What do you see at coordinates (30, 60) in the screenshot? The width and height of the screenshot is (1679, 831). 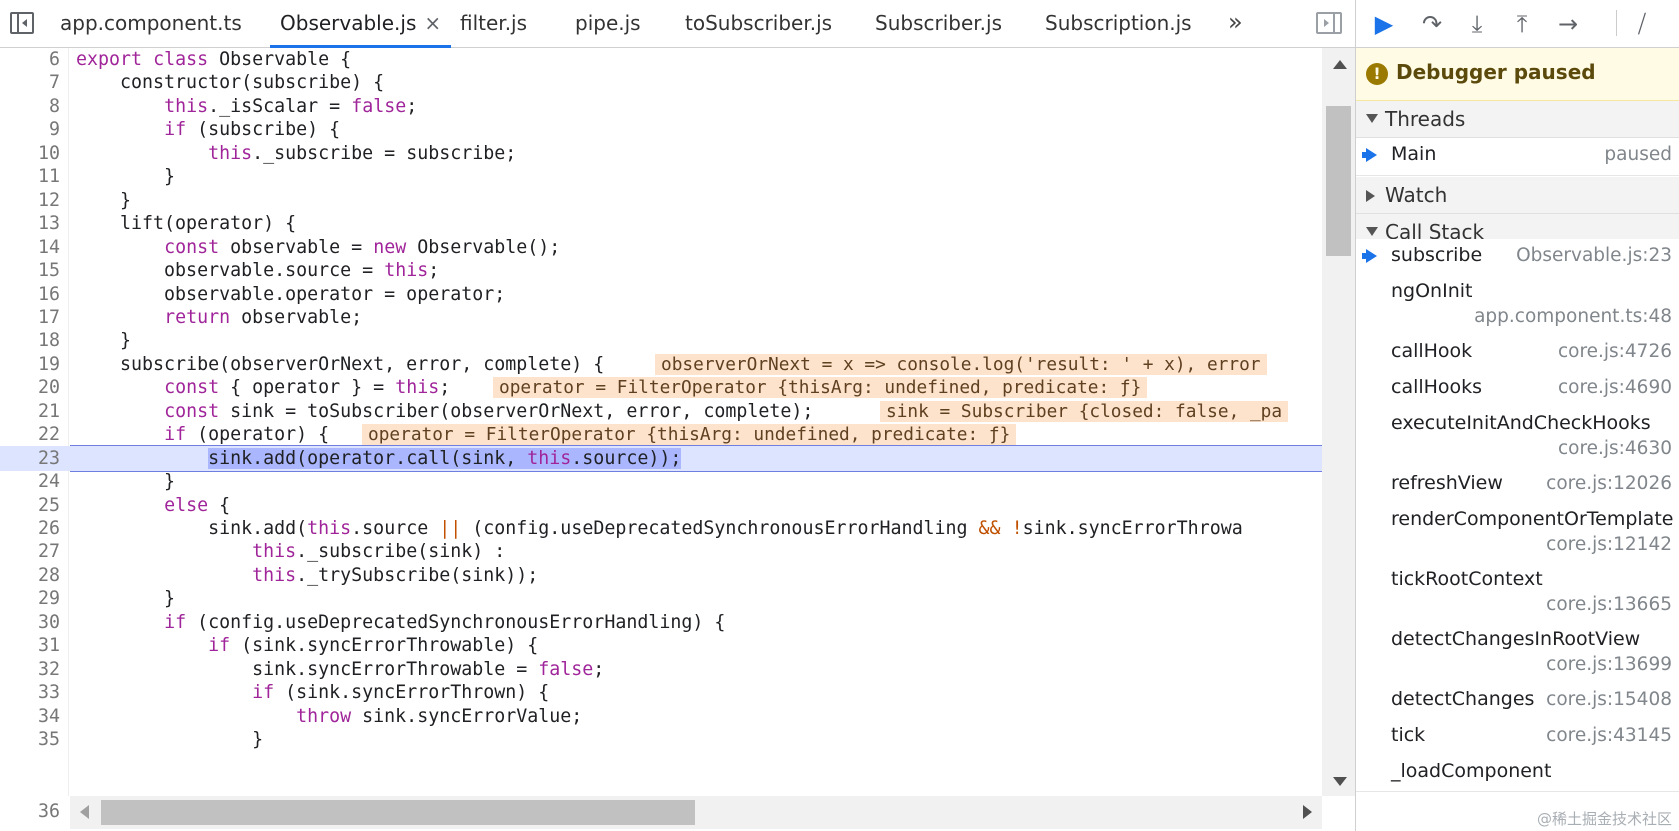 I see `line-number: 6` at bounding box center [30, 60].